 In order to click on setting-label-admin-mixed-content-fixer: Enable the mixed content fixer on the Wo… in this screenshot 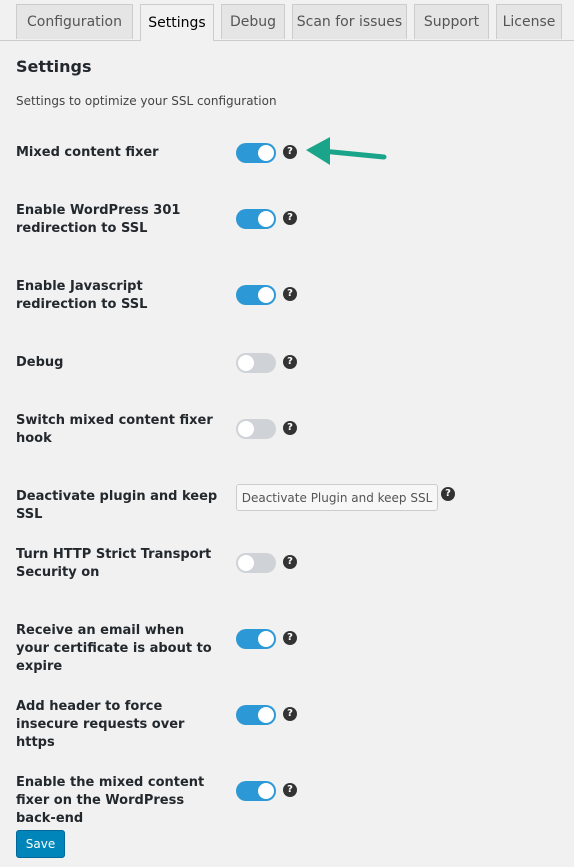, I will do `click(110, 800)`.